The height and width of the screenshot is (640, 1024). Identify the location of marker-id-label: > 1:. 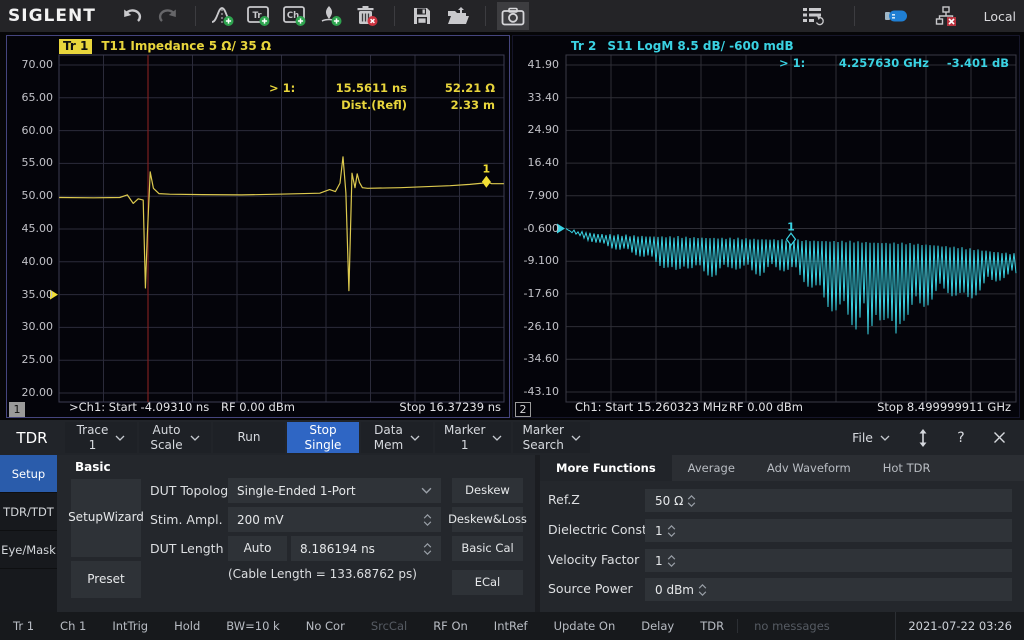
(282, 88).